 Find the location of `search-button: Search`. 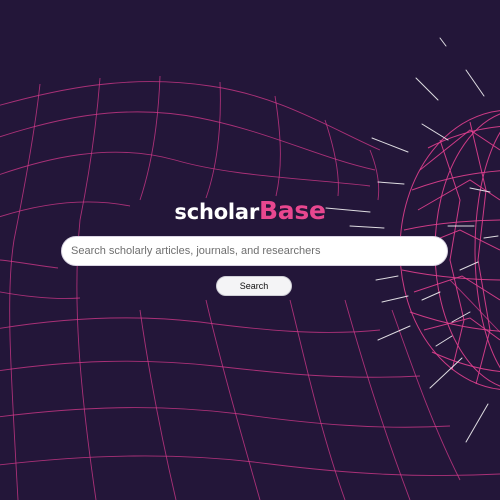

search-button: Search is located at coordinates (254, 286).